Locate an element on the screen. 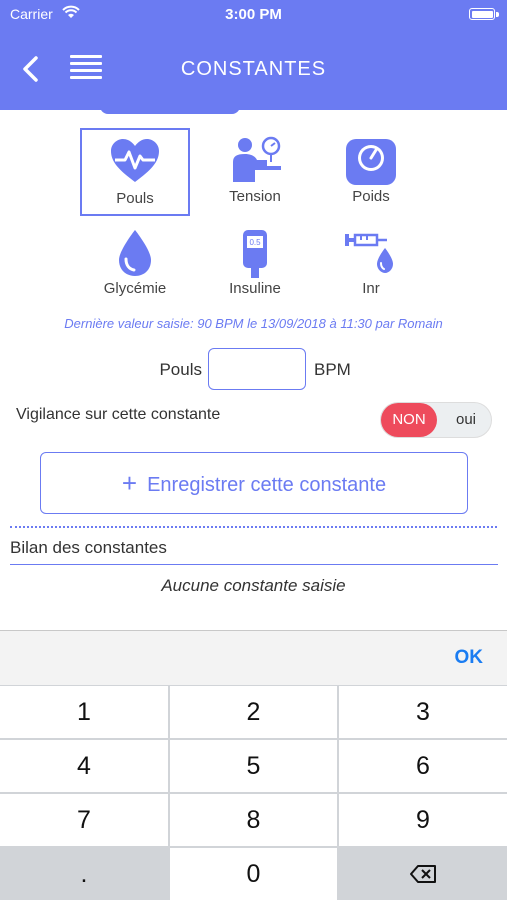 This screenshot has width=507, height=900. tab-poids: Poids is located at coordinates (371, 172).